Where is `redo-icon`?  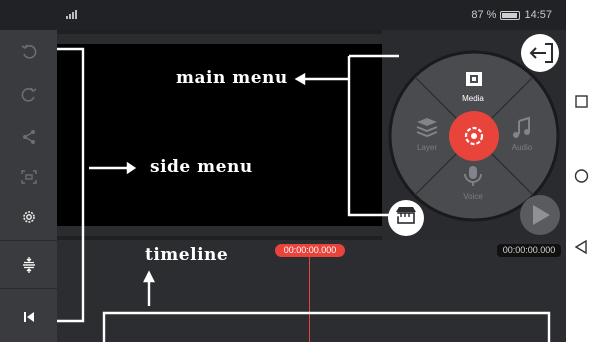
redo-icon is located at coordinates (28, 94).